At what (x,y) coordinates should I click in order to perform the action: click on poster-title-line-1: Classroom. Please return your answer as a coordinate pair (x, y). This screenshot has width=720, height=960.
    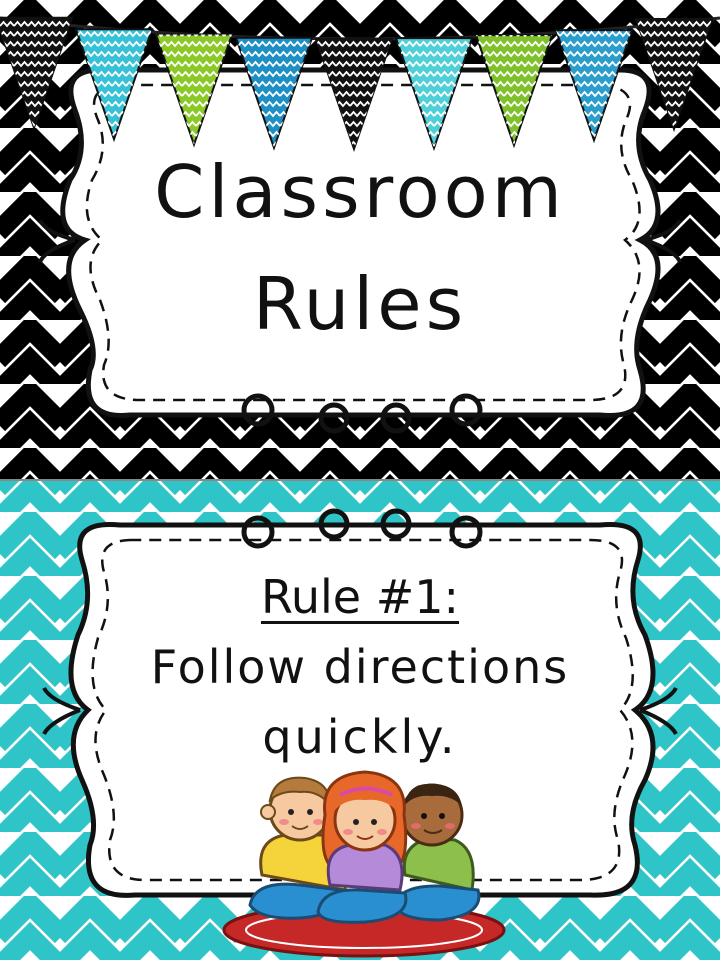
    Looking at the image, I should click on (360, 192).